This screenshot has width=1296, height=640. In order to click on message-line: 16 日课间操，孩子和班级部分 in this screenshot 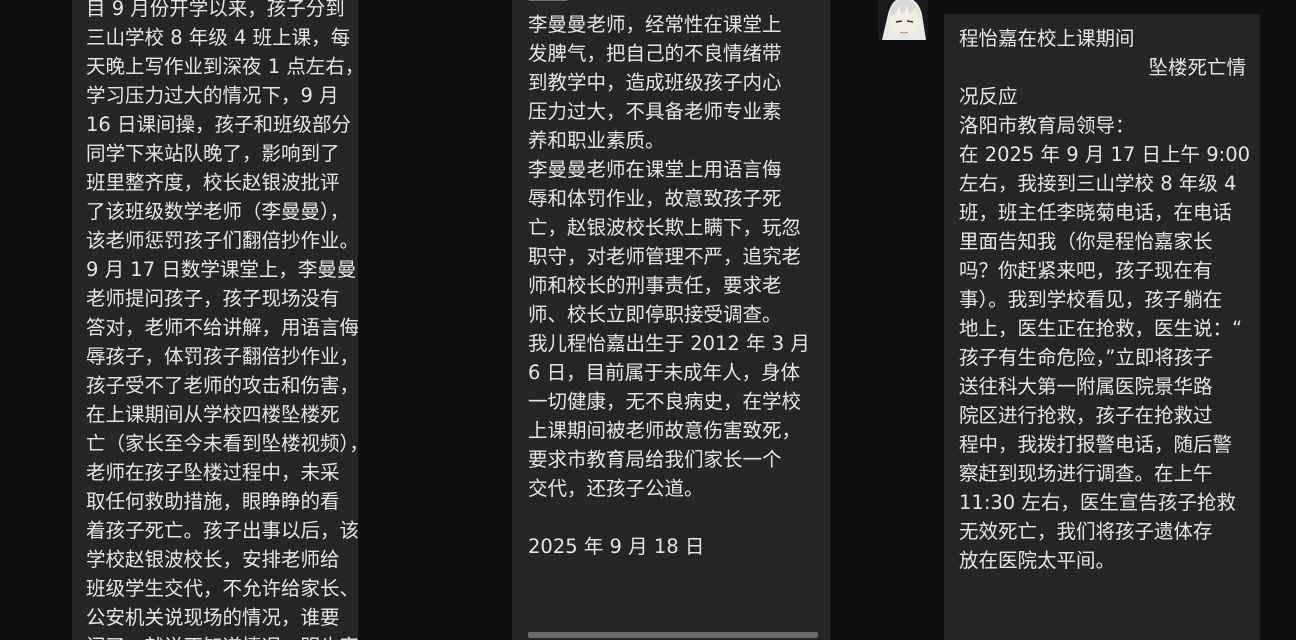, I will do `click(219, 124)`.